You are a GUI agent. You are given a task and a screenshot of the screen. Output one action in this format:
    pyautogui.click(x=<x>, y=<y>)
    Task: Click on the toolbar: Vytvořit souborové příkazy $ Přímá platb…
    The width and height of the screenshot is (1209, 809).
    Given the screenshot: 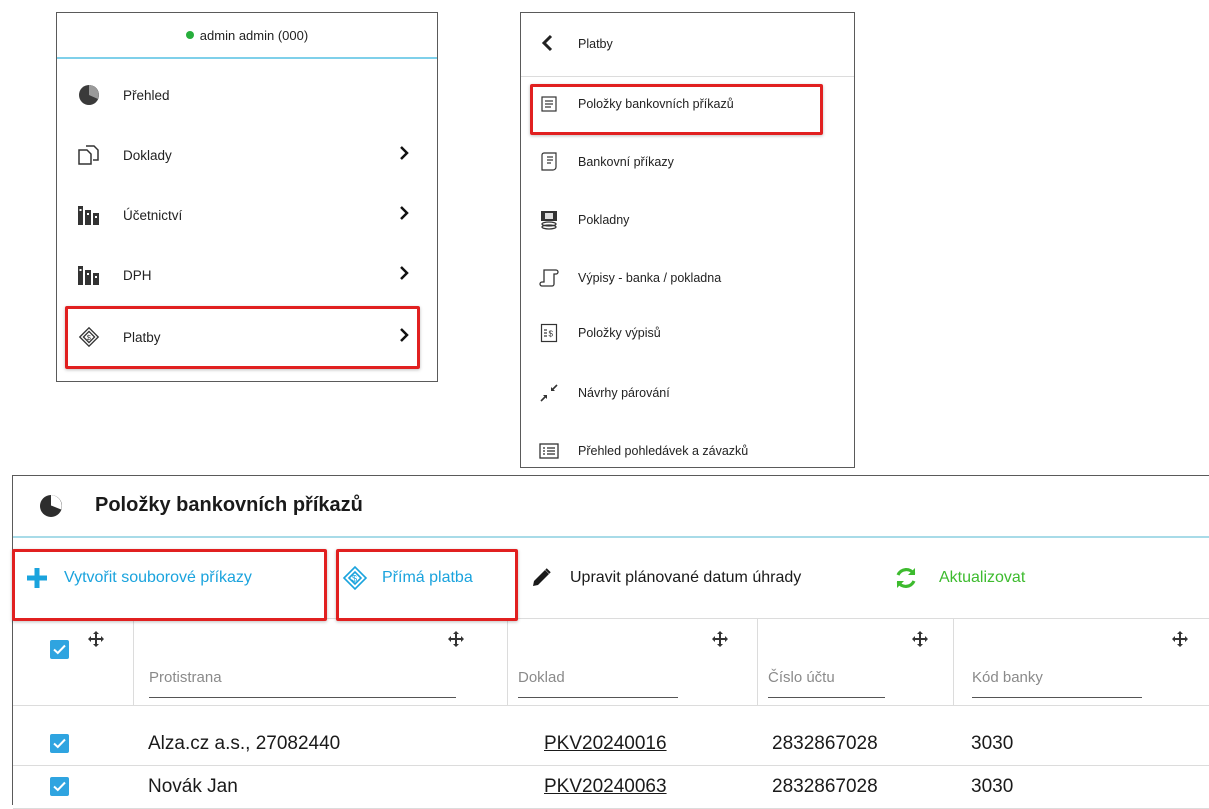 What is the action you would take?
    pyautogui.click(x=611, y=578)
    